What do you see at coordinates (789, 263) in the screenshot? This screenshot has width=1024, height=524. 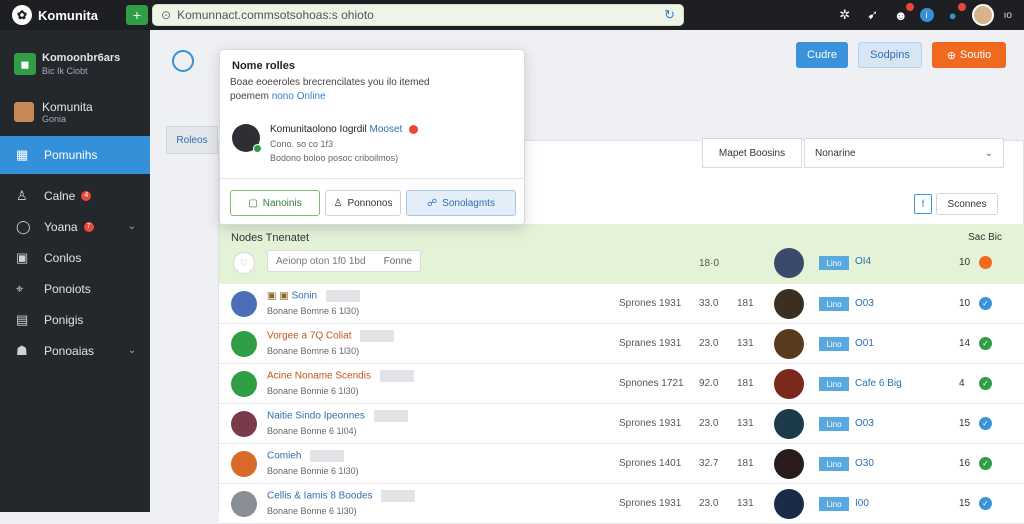 I see `featured-thumbnail` at bounding box center [789, 263].